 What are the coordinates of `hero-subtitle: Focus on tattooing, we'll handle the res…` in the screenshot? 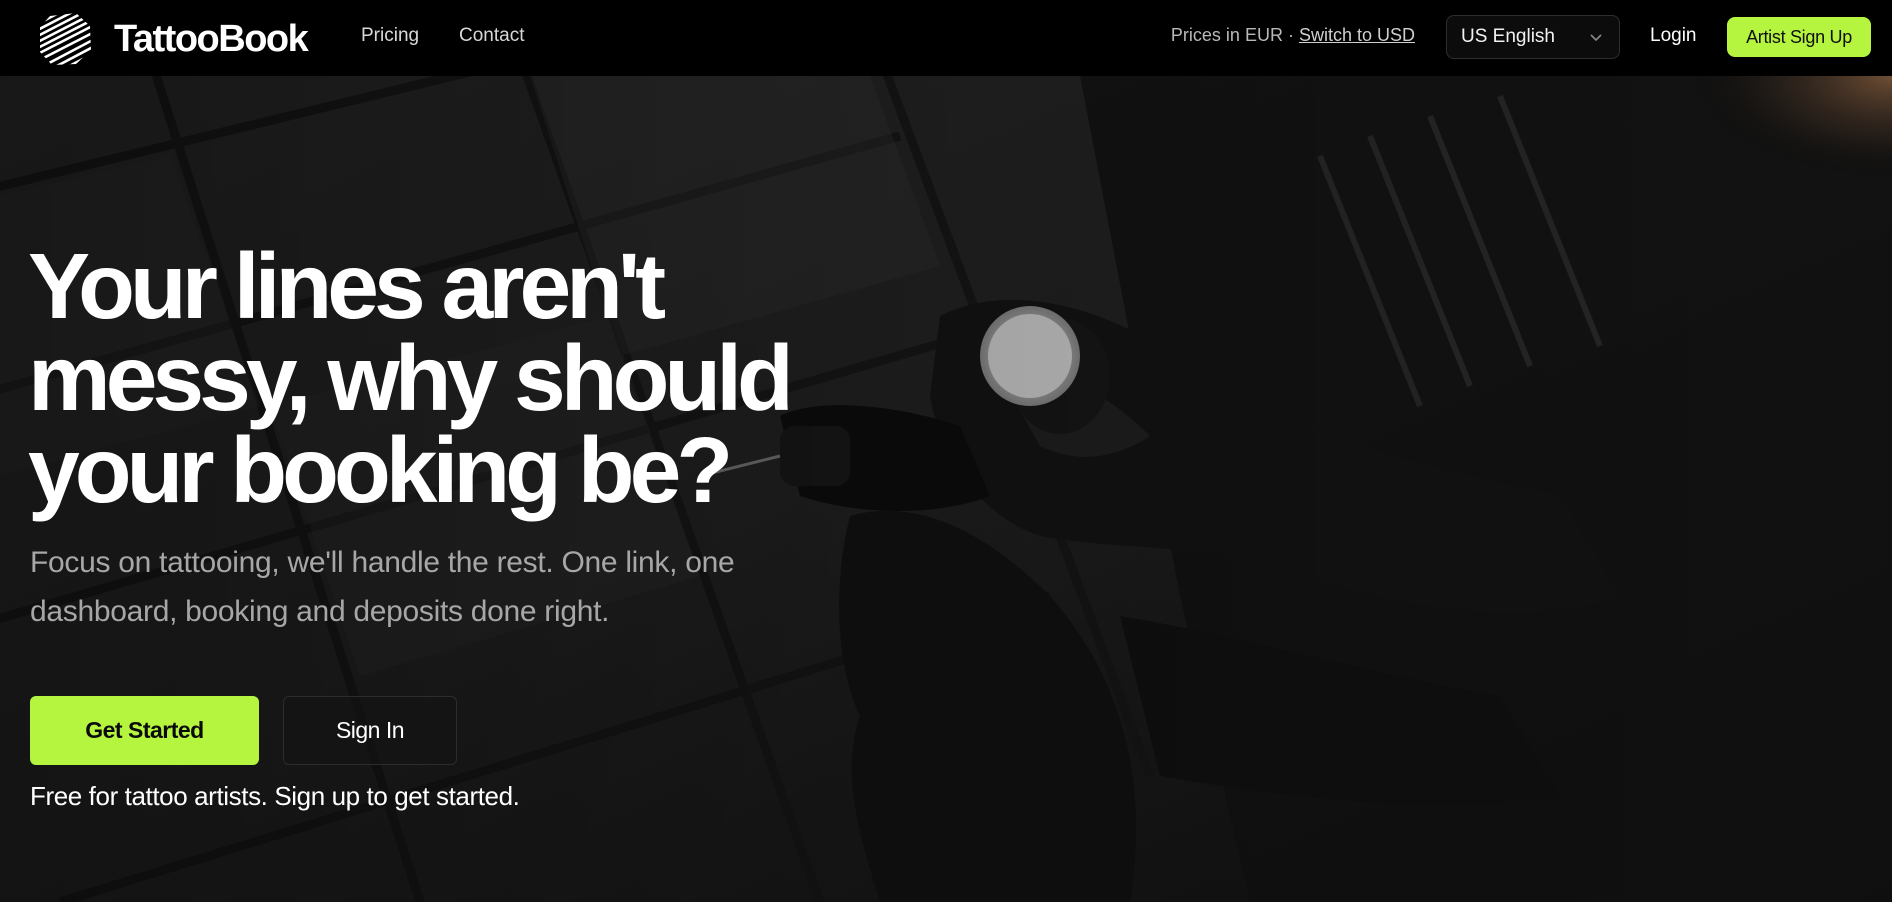 It's located at (382, 587).